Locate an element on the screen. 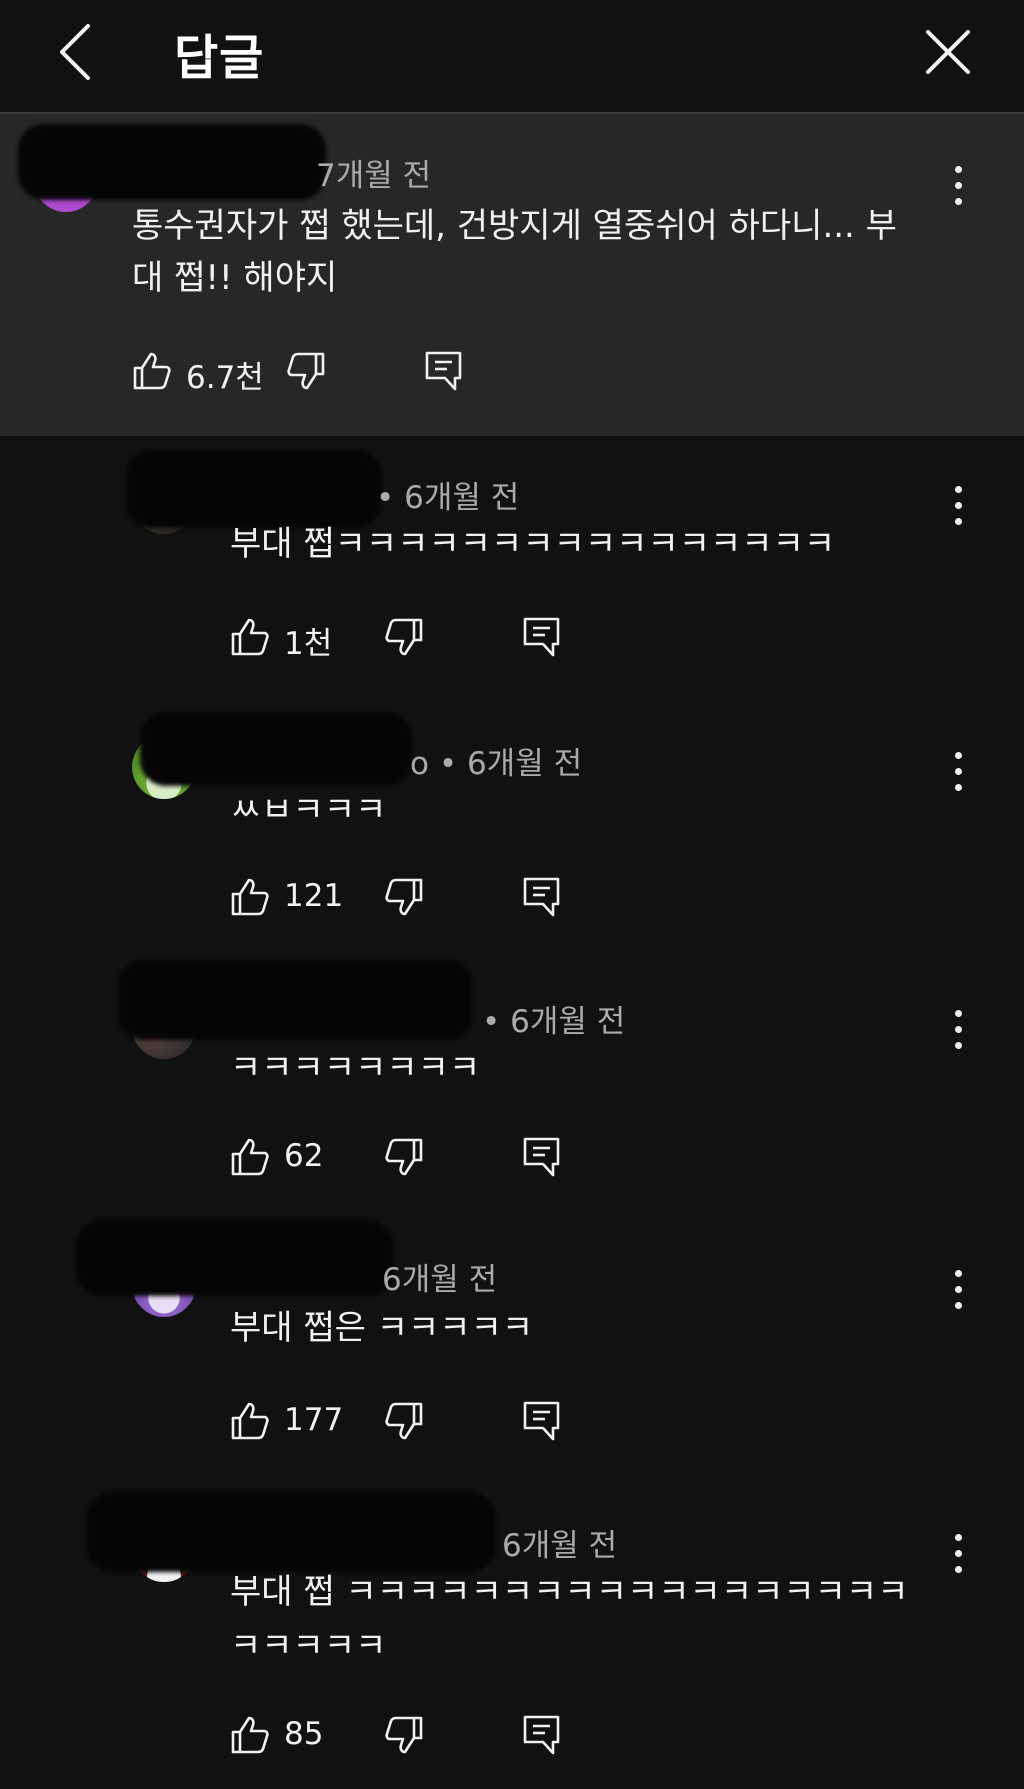 This screenshot has width=1024, height=1789. back-button is located at coordinates (80, 52).